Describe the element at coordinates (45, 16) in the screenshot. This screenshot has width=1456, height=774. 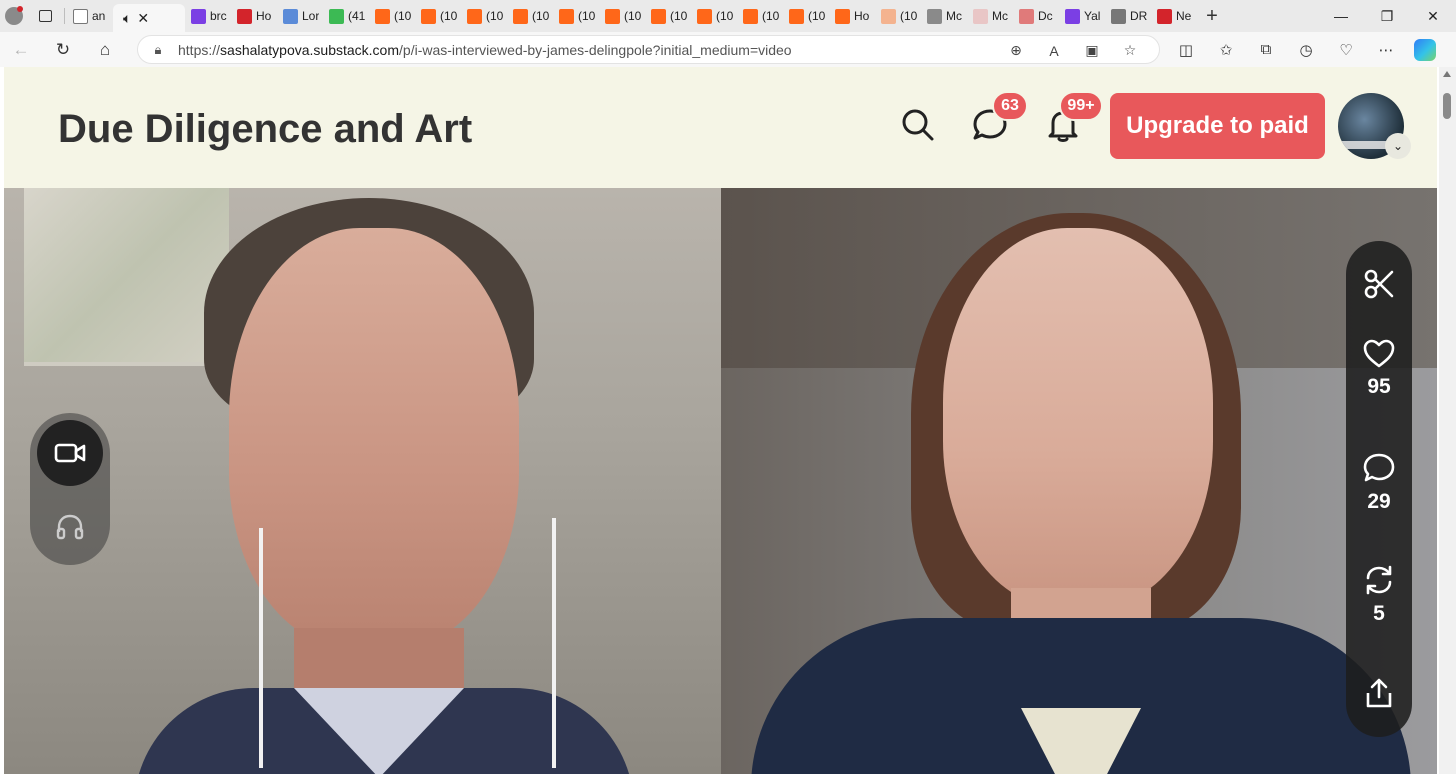
I see `tab-actions-button` at that location.